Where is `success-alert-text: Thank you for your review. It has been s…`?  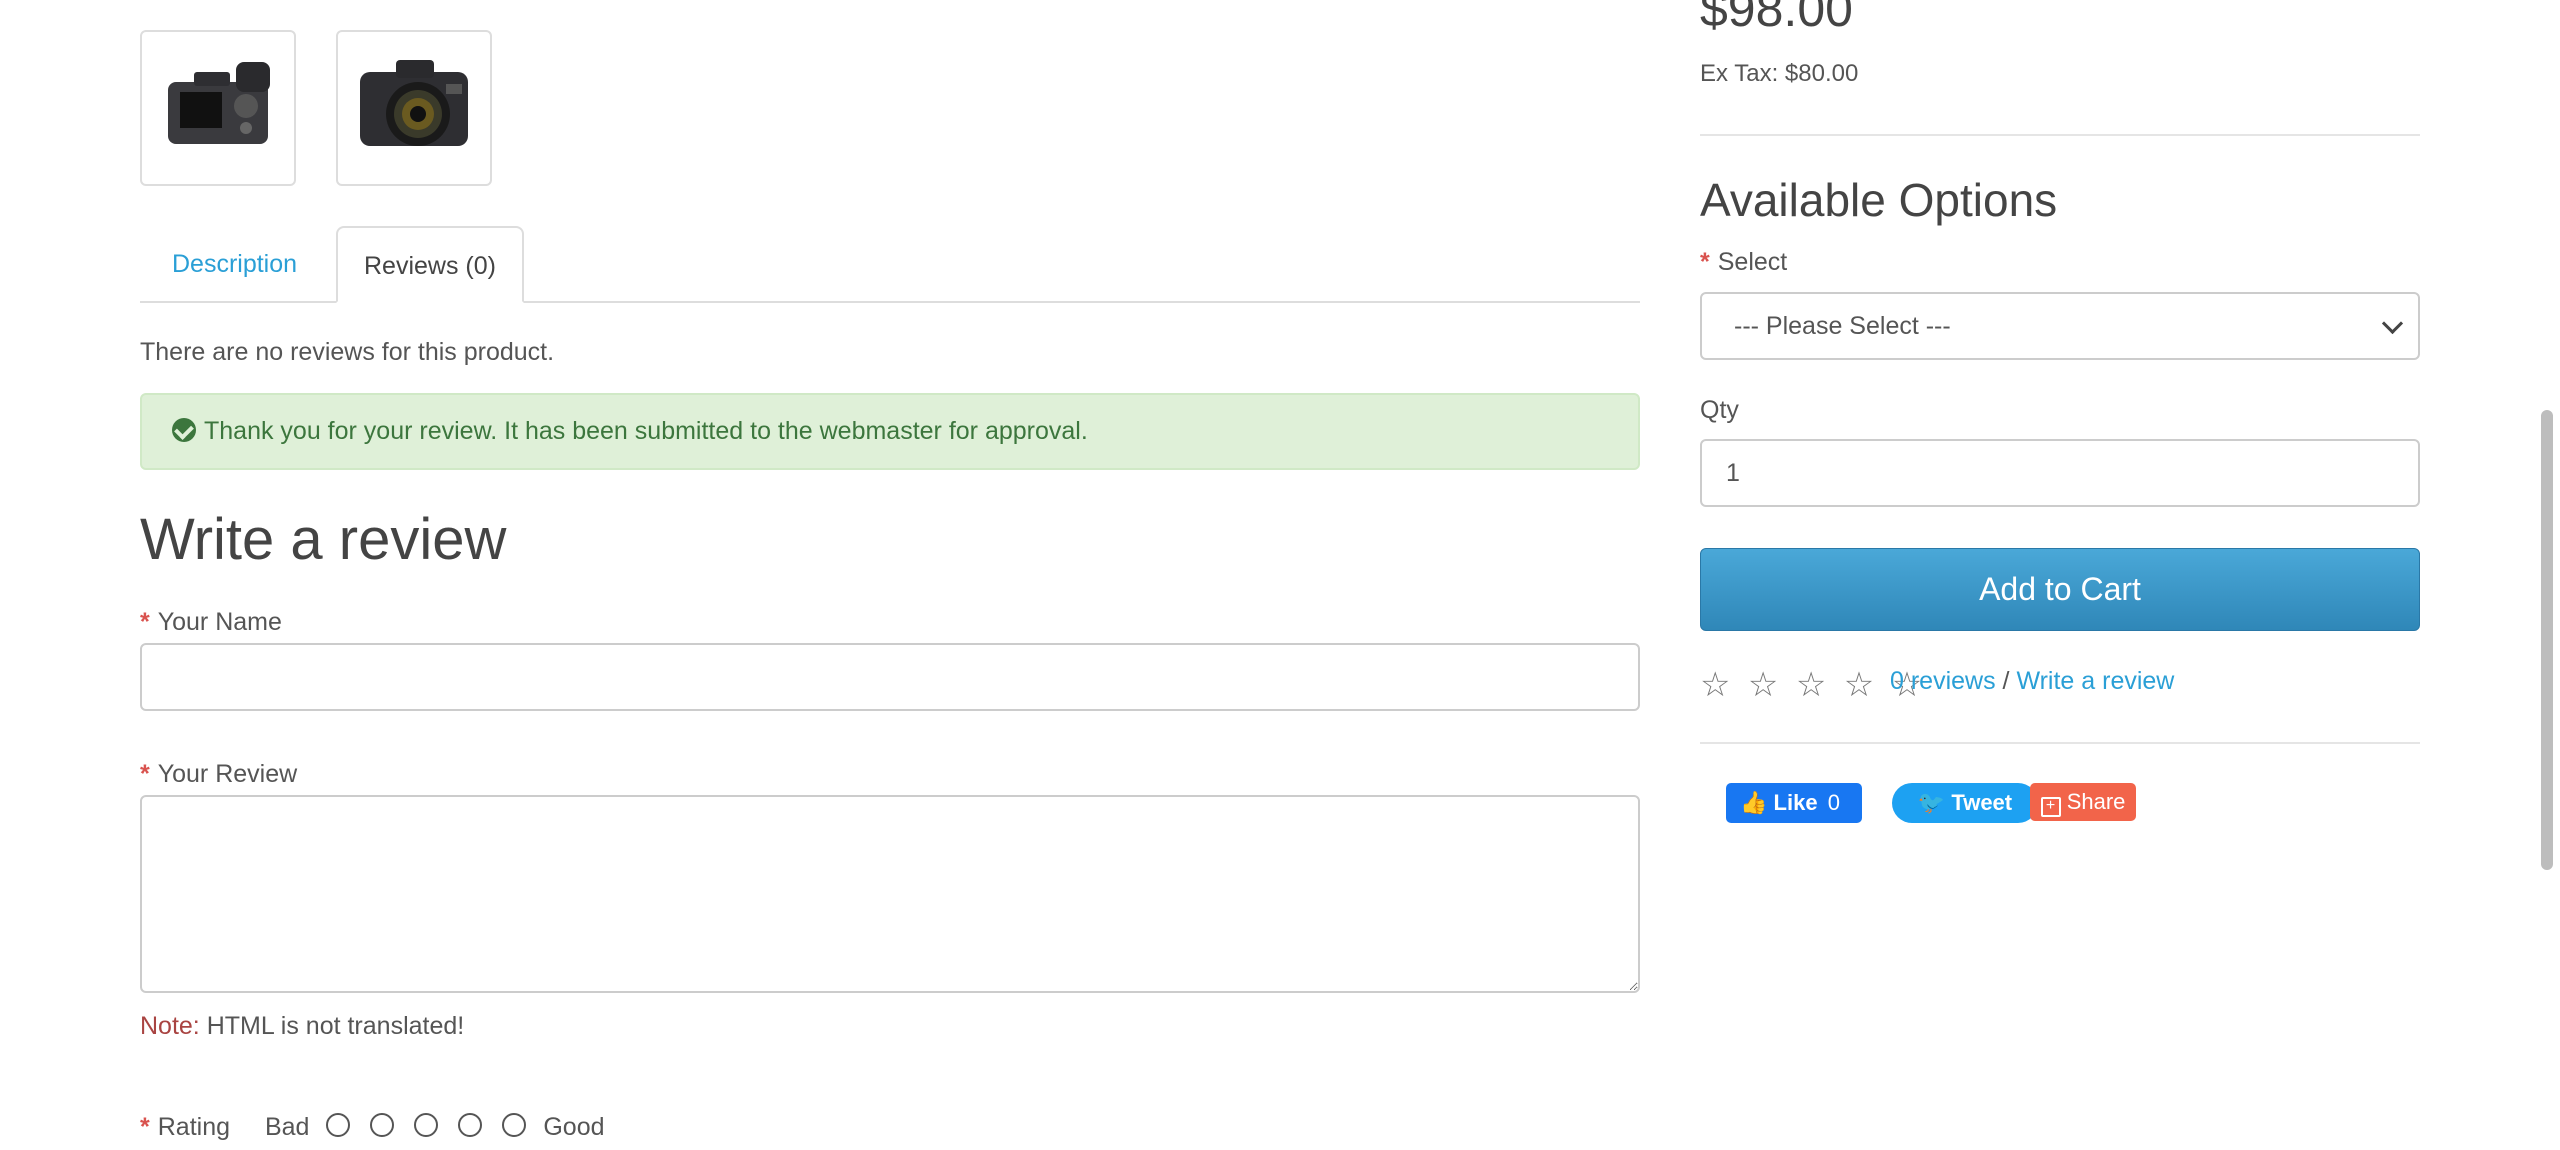 success-alert-text: Thank you for your review. It has been s… is located at coordinates (646, 431).